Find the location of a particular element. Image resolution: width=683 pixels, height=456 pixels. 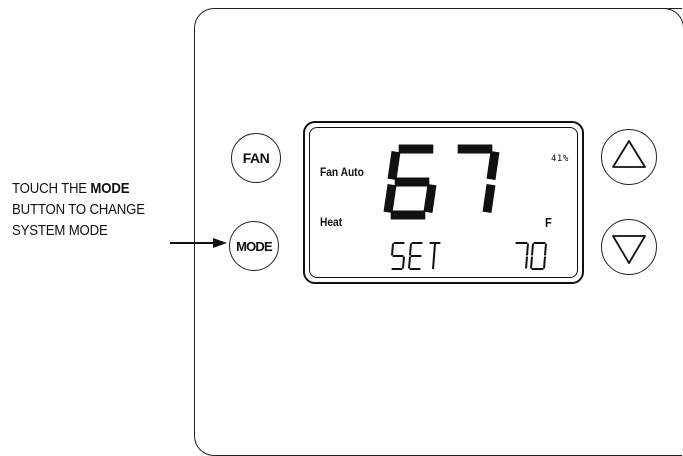

set-label-digits is located at coordinates (416, 256).